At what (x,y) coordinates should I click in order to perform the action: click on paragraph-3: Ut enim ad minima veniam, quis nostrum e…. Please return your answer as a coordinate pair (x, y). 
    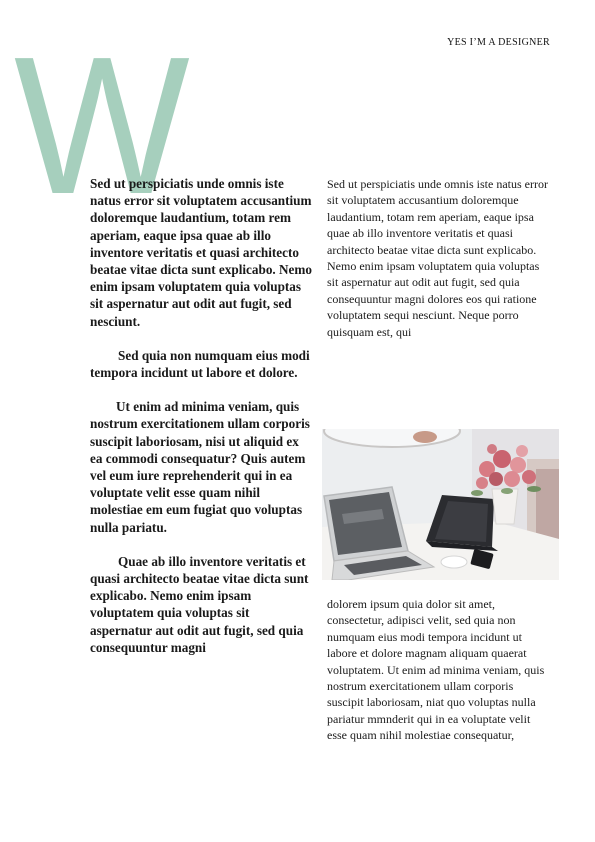
    Looking at the image, I should click on (200, 467).